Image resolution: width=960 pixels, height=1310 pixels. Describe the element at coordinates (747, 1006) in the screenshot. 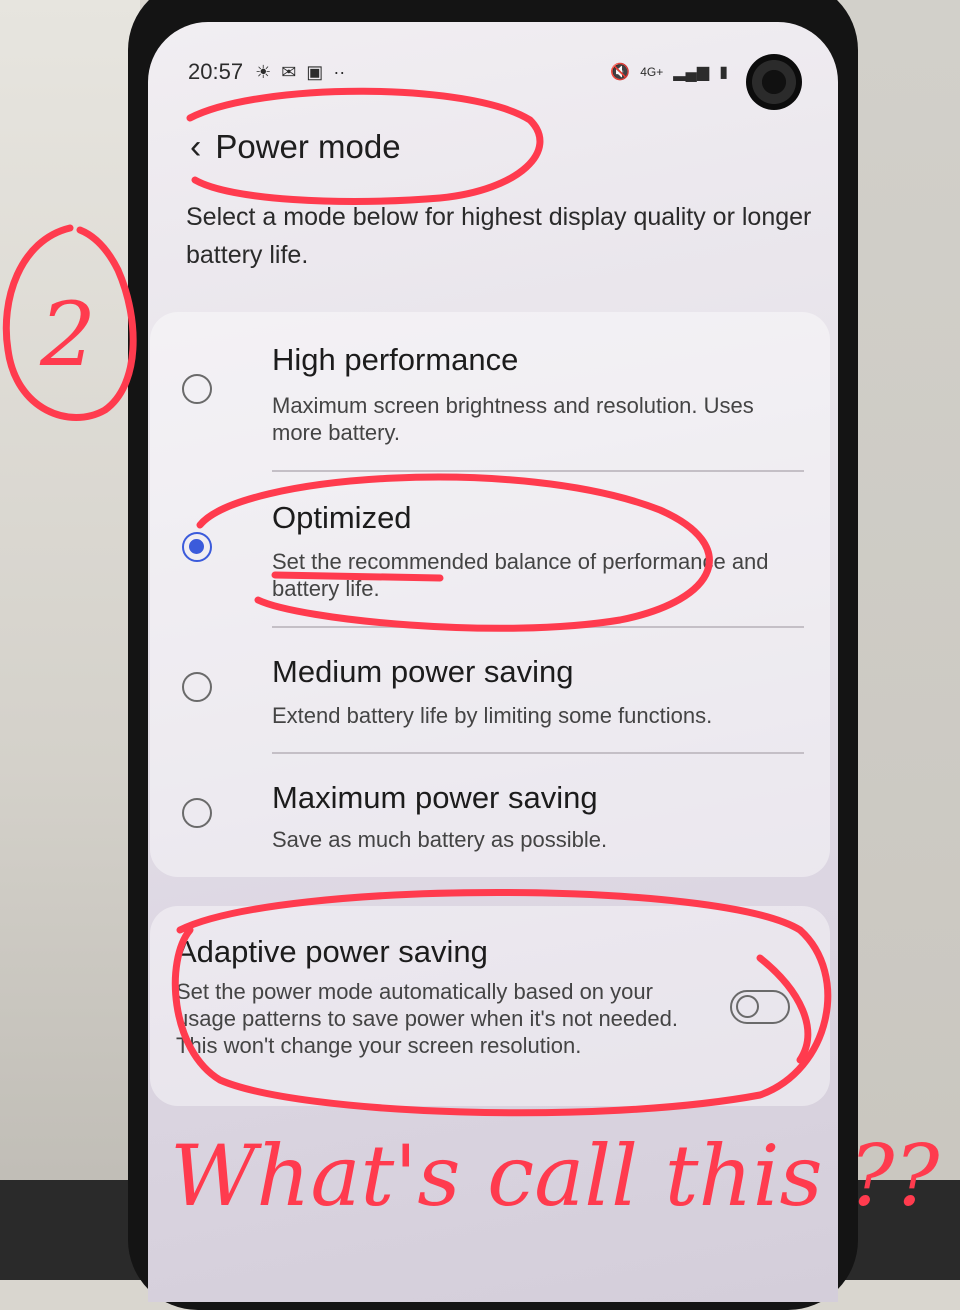

I see `toggle-knob` at that location.